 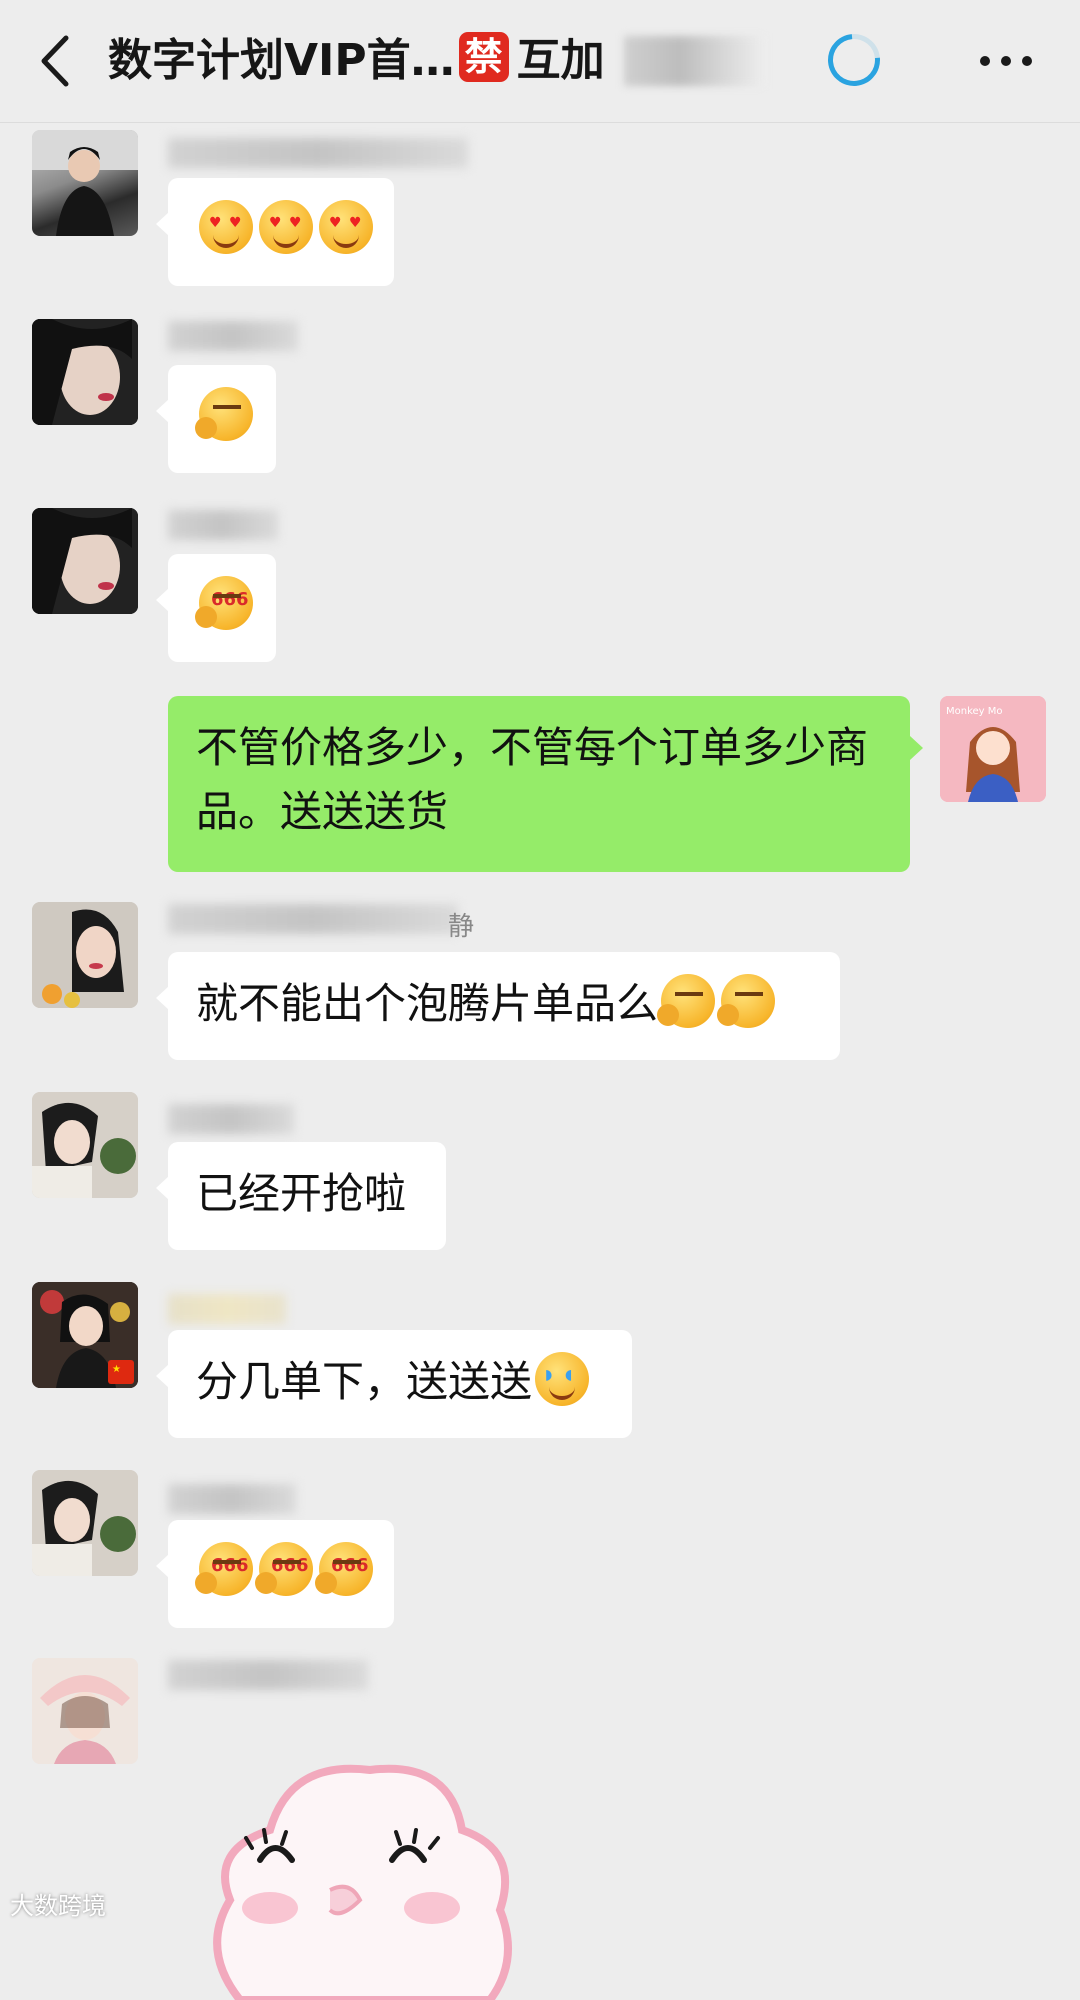 I want to click on avatar-cartoon-girl-image: Monkey Mo, so click(x=993, y=749).